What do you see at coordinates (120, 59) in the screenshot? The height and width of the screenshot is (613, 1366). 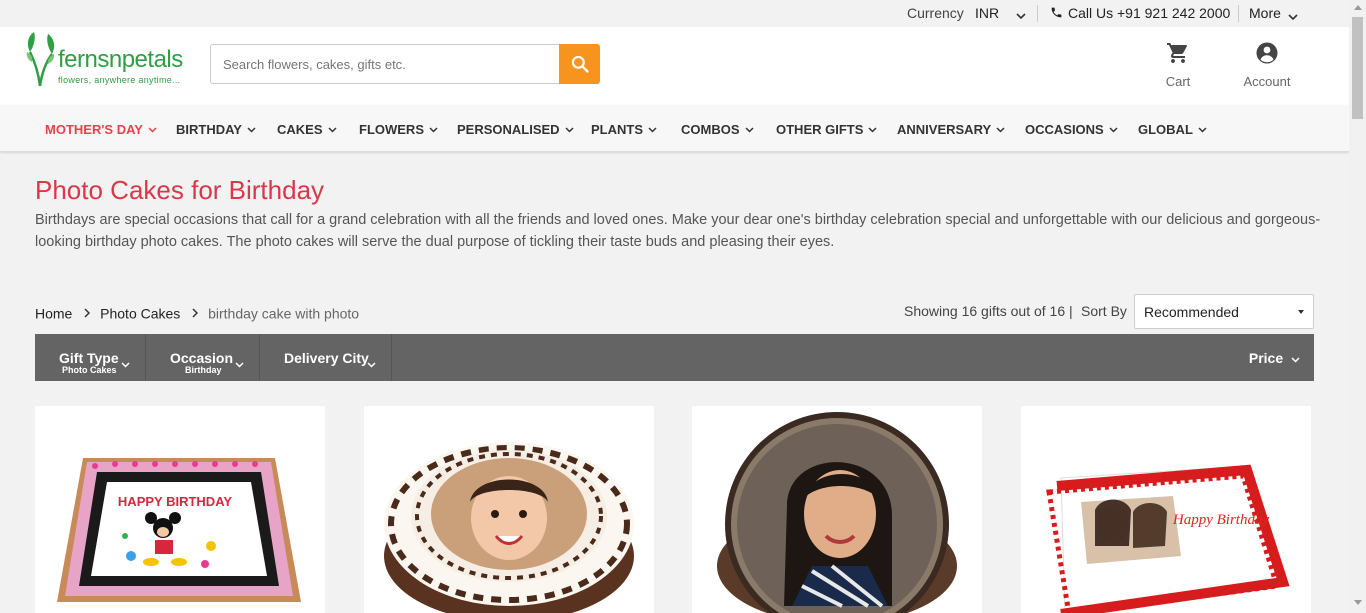 I see `logo-brand-text: fernsnpetals` at bounding box center [120, 59].